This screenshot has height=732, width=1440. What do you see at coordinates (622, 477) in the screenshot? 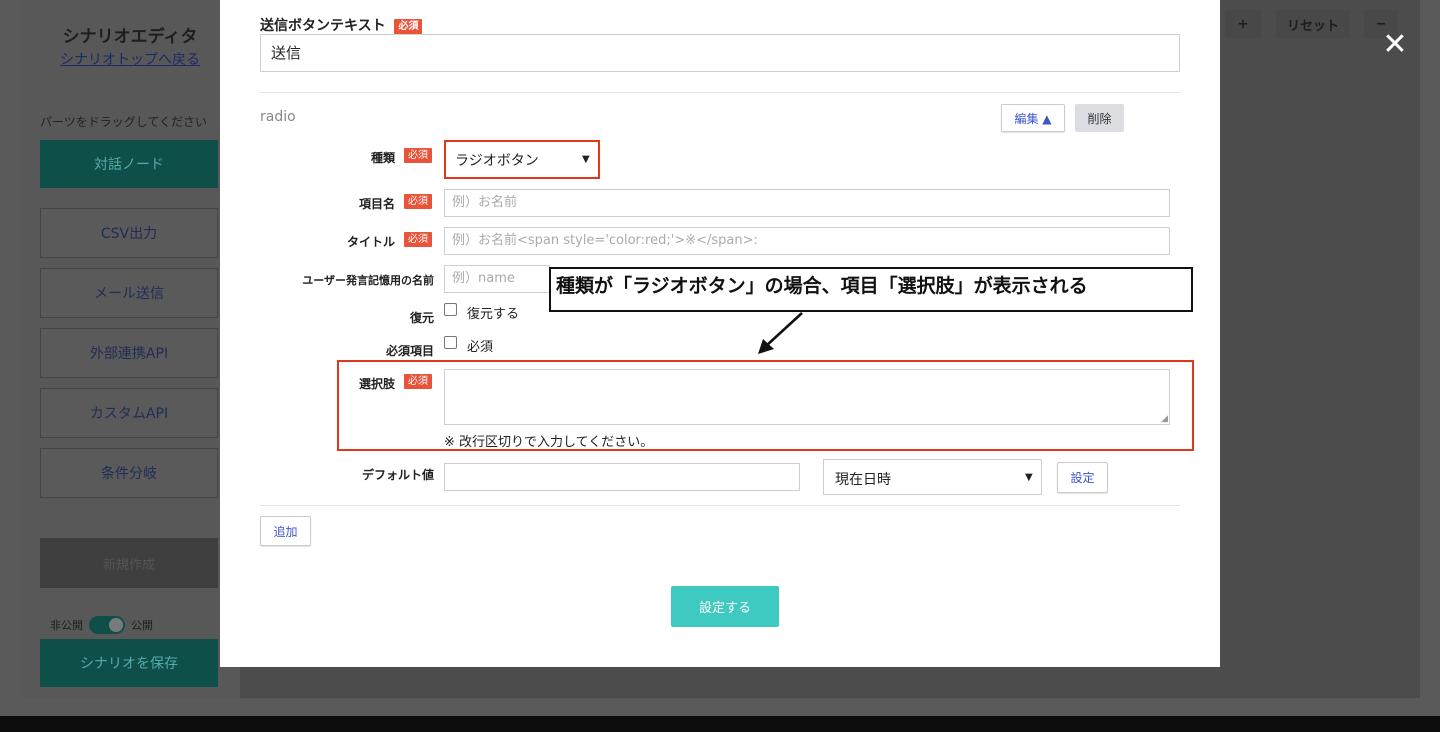
I see `default-value-input` at bounding box center [622, 477].